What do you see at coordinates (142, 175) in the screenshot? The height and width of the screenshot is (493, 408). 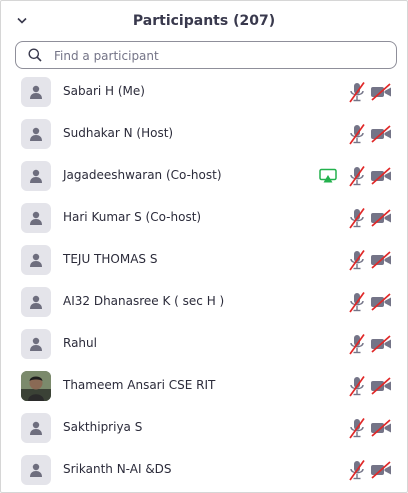 I see `participant-name: Jagadeeshwaran (Co-host)` at bounding box center [142, 175].